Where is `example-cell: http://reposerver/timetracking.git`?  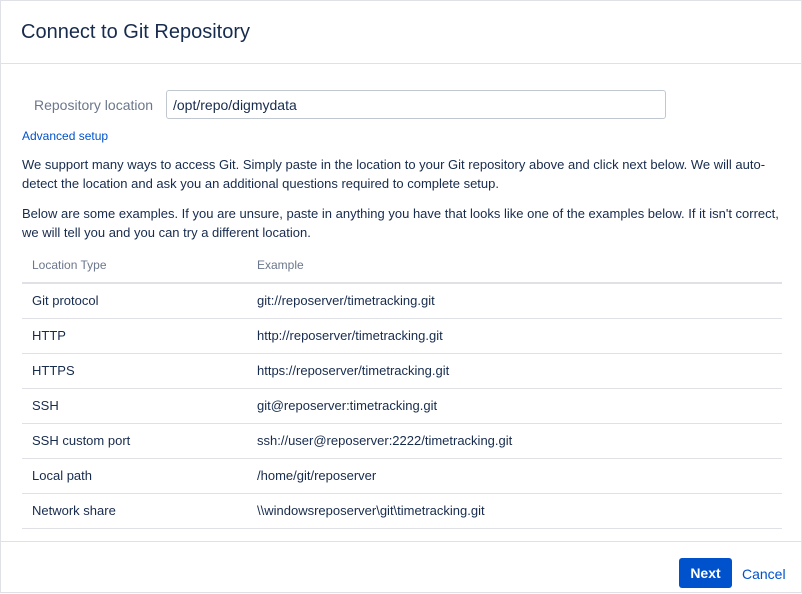
example-cell: http://reposerver/timetracking.git is located at coordinates (514, 336).